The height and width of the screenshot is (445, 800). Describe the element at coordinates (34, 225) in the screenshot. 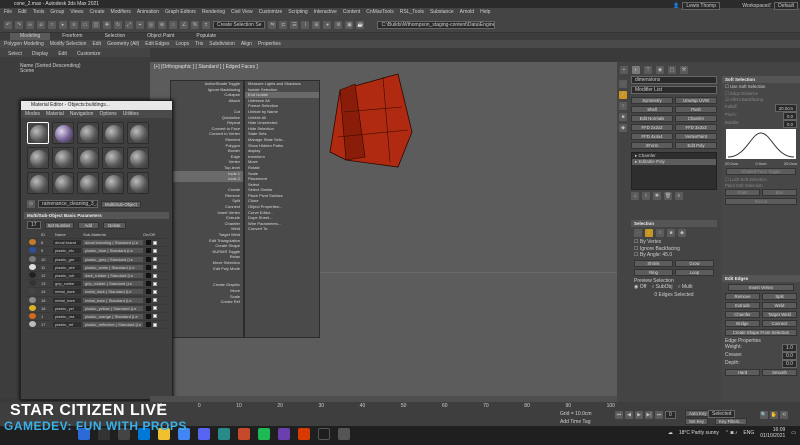

I see `material-count-field: 17` at that location.